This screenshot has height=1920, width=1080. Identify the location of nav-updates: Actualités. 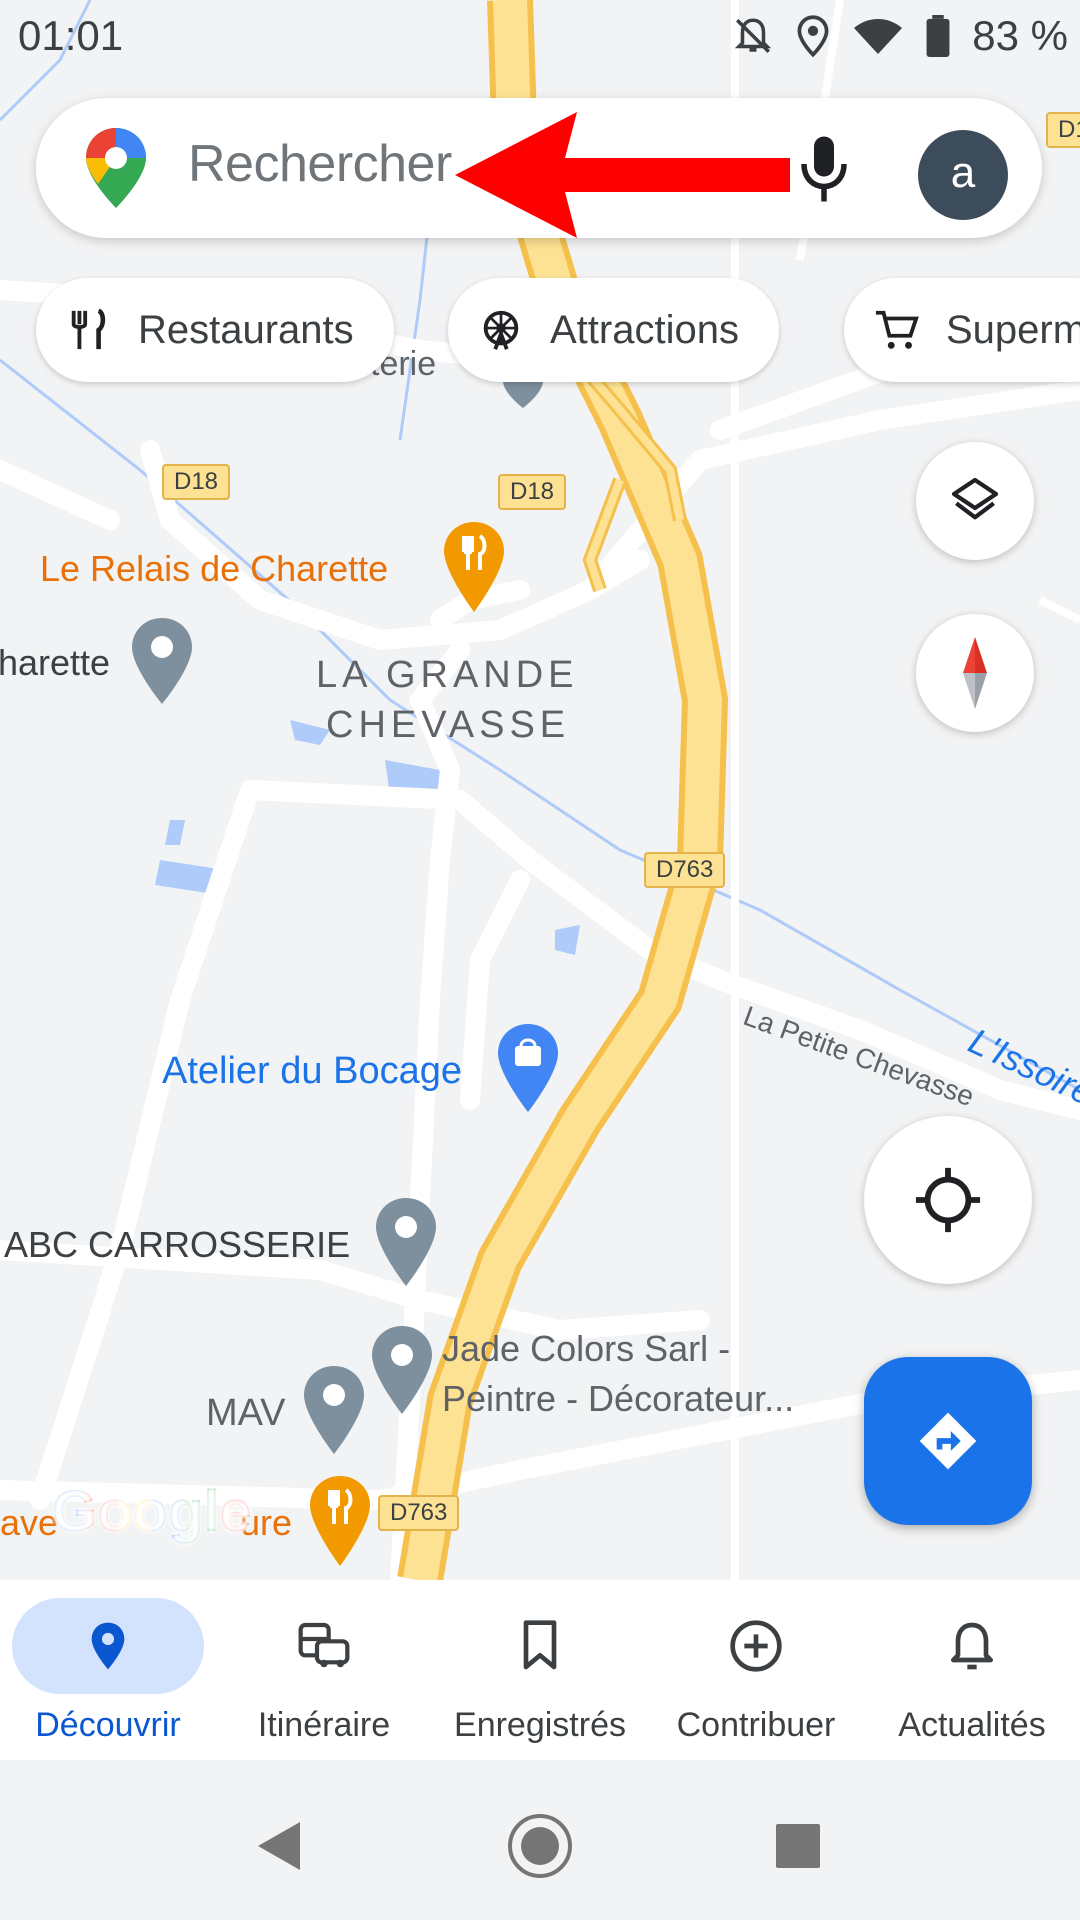
(972, 1670).